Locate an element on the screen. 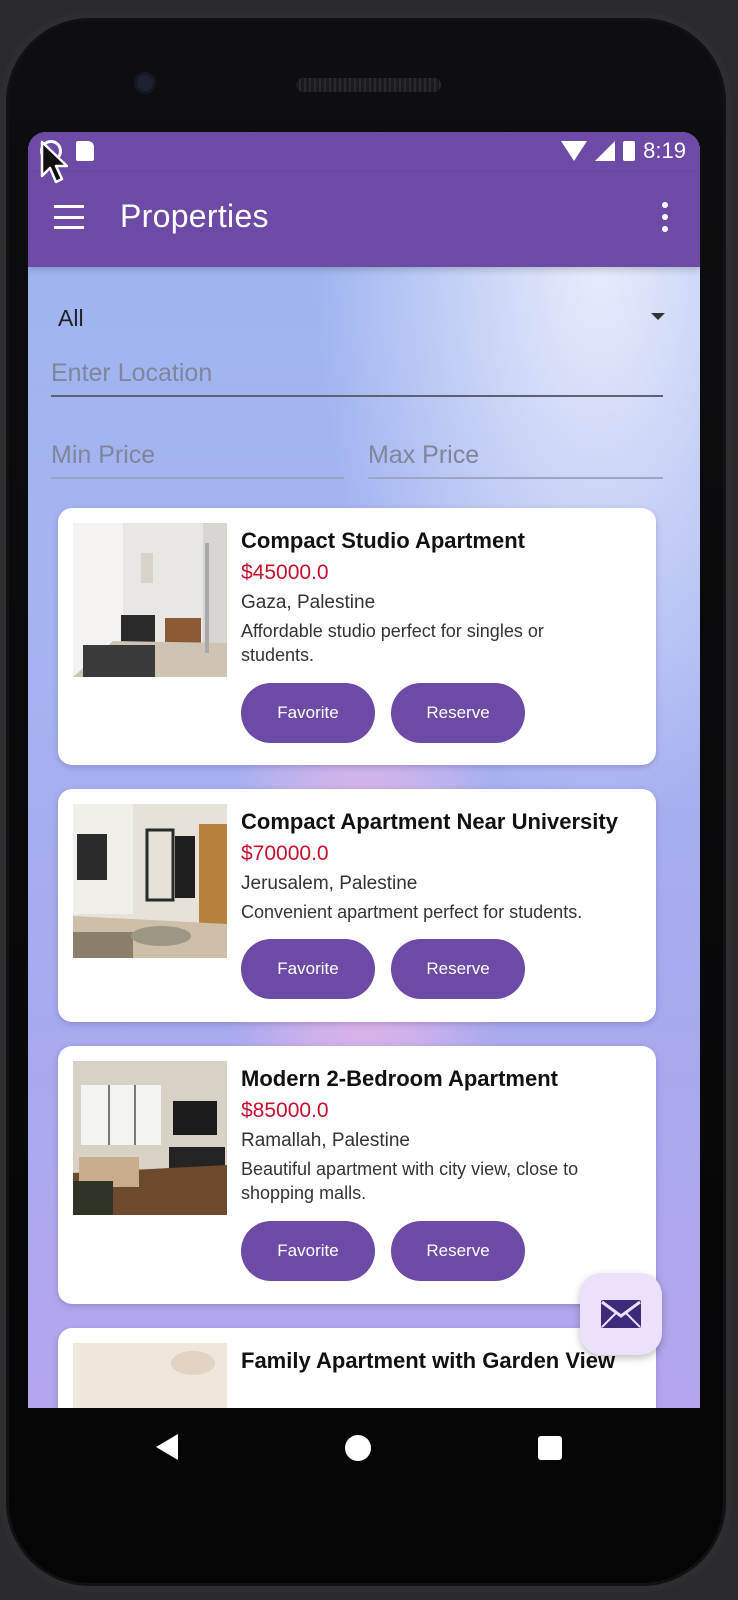 The height and width of the screenshot is (1600, 738). min-price-input is located at coordinates (197, 455).